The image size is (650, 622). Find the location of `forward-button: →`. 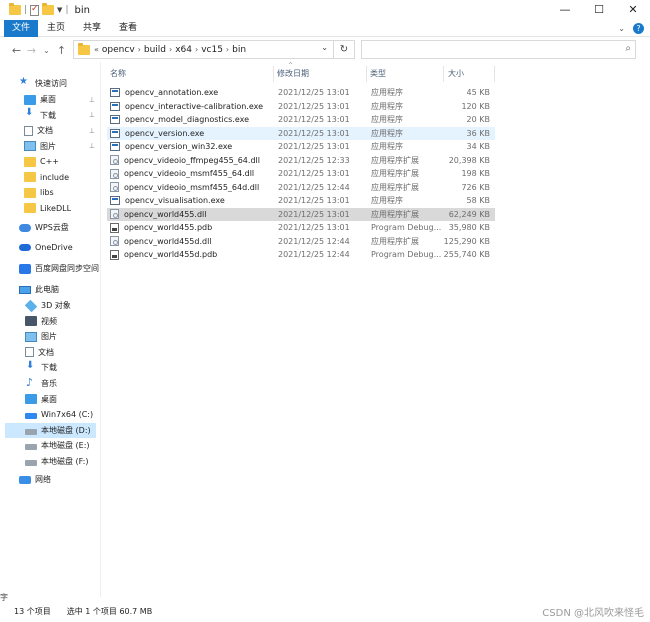

forward-button: → is located at coordinates (31, 50).